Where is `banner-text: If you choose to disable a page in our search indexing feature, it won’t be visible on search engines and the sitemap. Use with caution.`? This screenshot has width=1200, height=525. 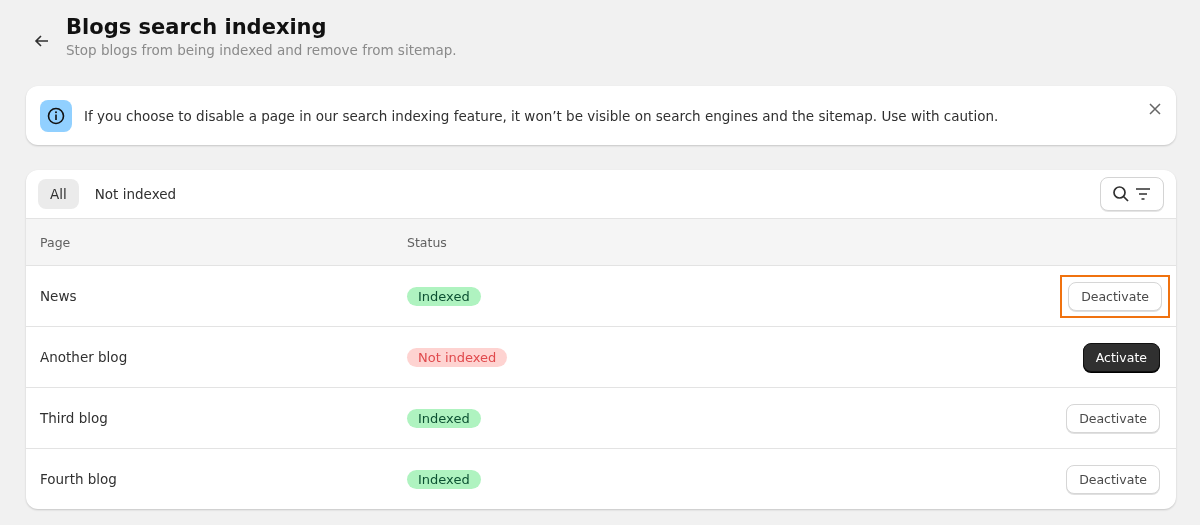
banner-text: If you choose to disable a page in our search indexing feature, it won’t be visible on search engines and the sitemap. Use with caution. is located at coordinates (542, 115).